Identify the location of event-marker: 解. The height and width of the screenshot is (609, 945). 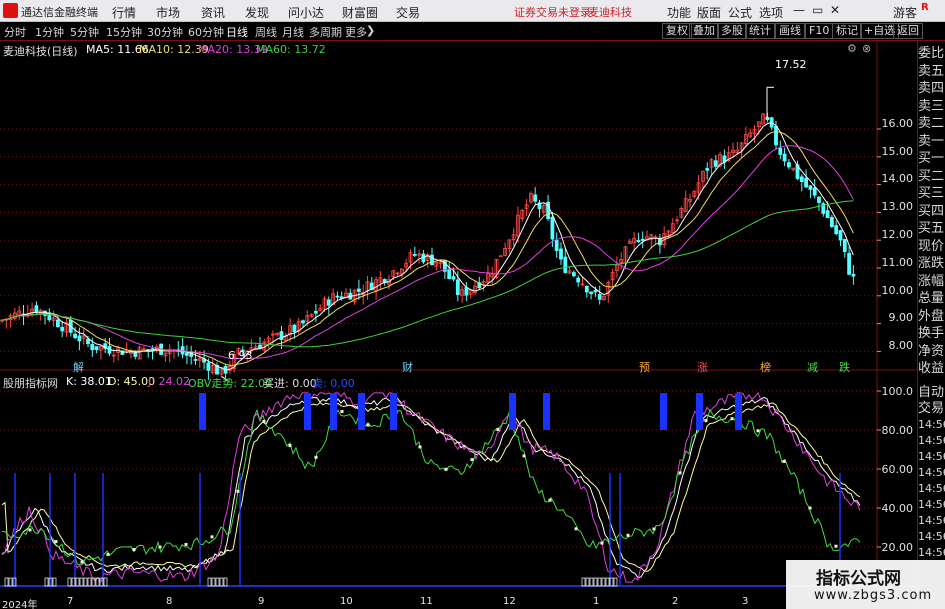
(78, 367).